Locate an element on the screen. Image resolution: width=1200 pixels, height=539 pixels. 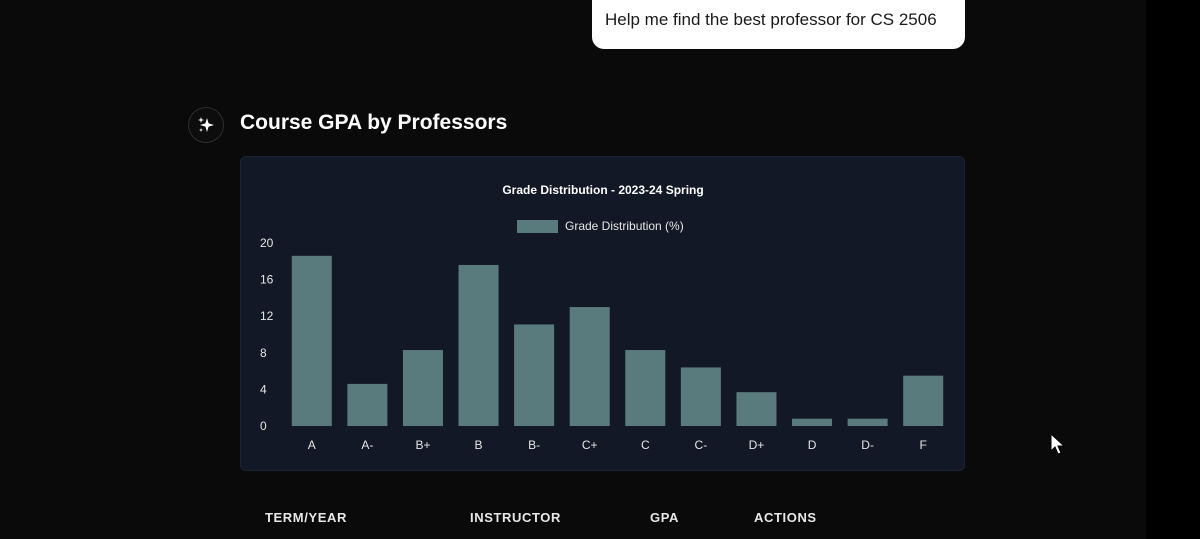
x-tick-label: D is located at coordinates (812, 445).